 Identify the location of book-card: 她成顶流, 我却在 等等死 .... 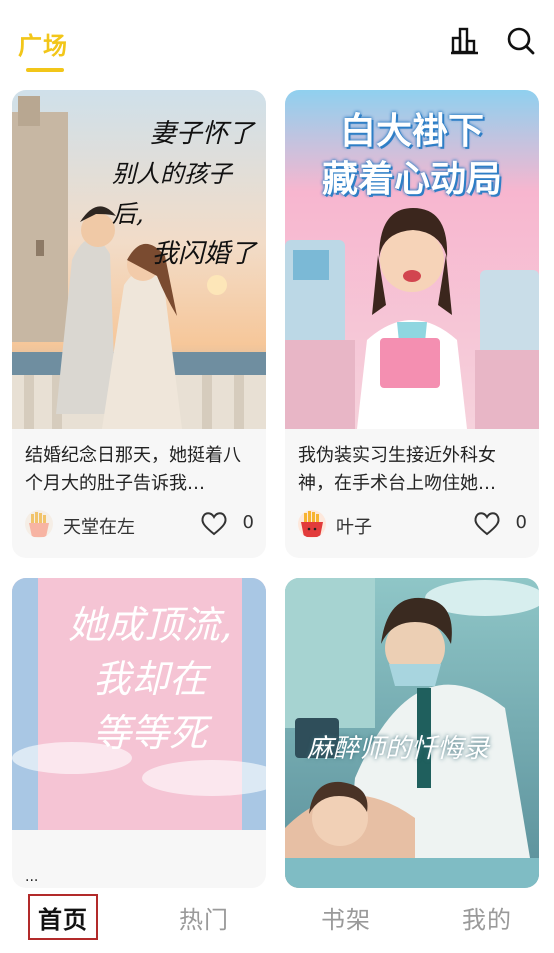
(139, 733).